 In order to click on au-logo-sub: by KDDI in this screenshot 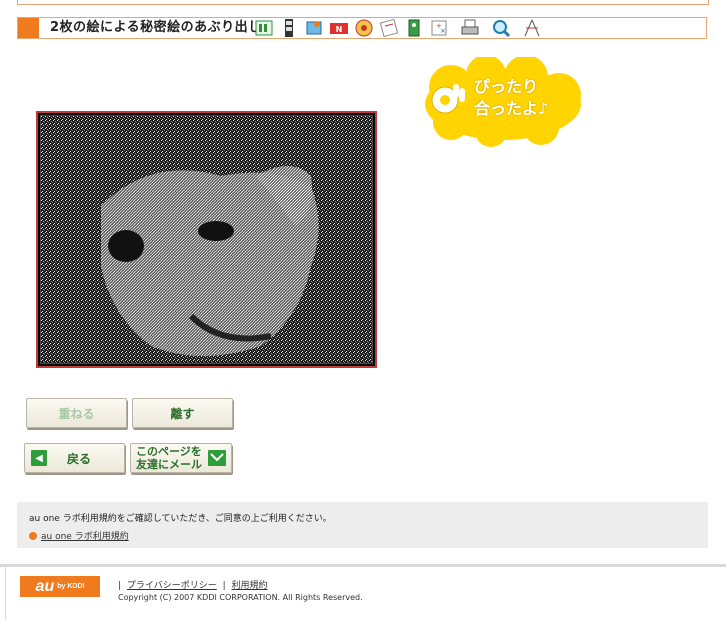, I will do `click(71, 586)`.